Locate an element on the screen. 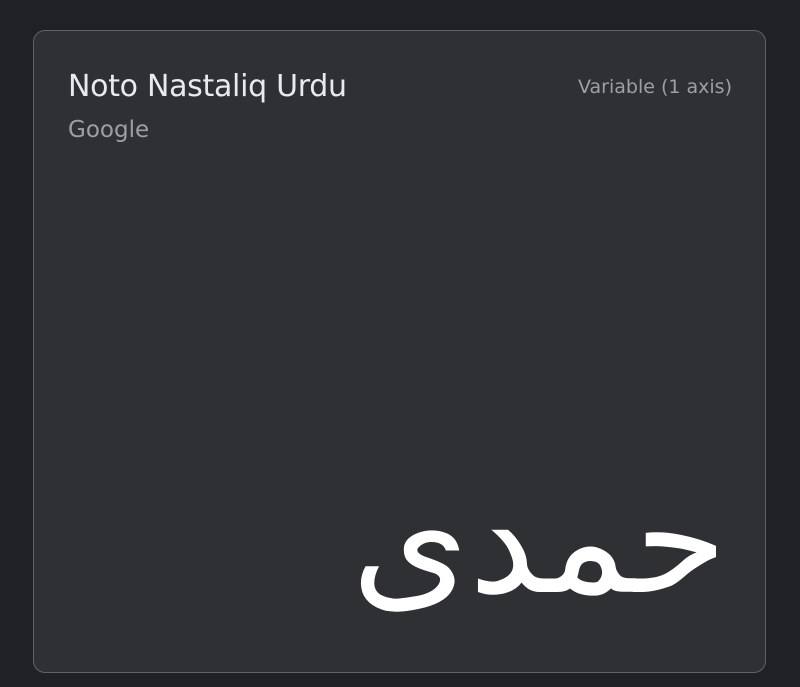  font-foundry-label: Google is located at coordinates (109, 130).